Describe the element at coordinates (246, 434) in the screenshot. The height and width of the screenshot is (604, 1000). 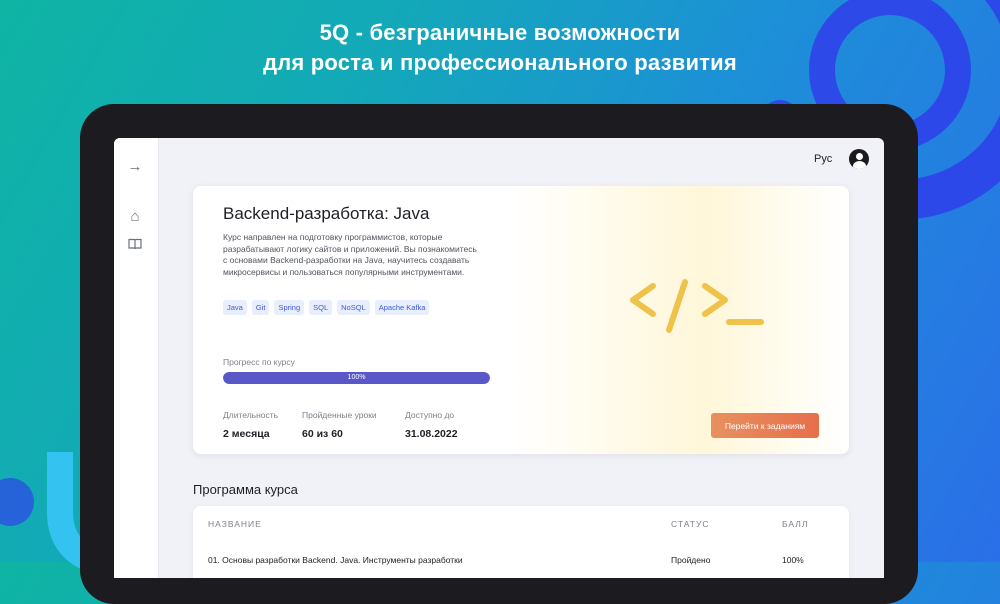
I see `stat-value: 2 месяца` at that location.